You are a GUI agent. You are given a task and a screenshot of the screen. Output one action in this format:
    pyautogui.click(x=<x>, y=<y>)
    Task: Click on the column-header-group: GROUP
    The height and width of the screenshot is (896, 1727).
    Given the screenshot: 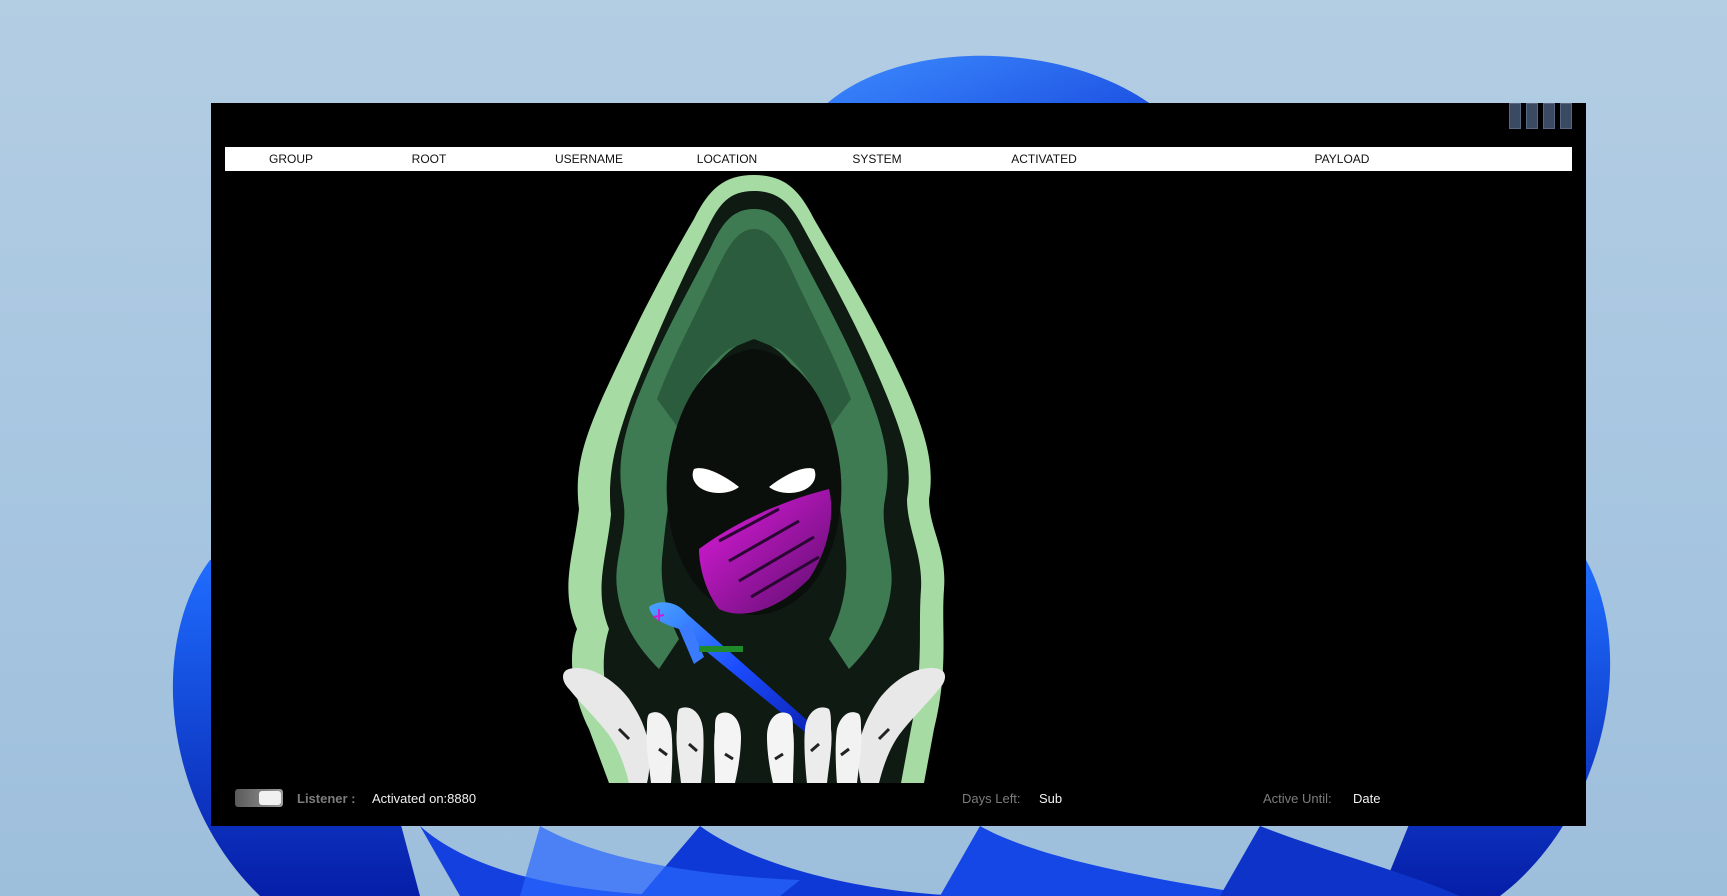 What is the action you would take?
    pyautogui.click(x=291, y=159)
    